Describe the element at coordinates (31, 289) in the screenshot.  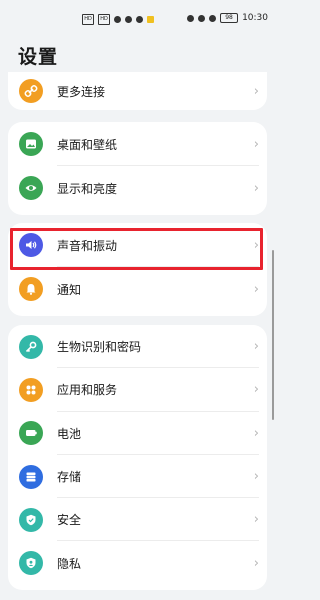
I see `bell-icon` at that location.